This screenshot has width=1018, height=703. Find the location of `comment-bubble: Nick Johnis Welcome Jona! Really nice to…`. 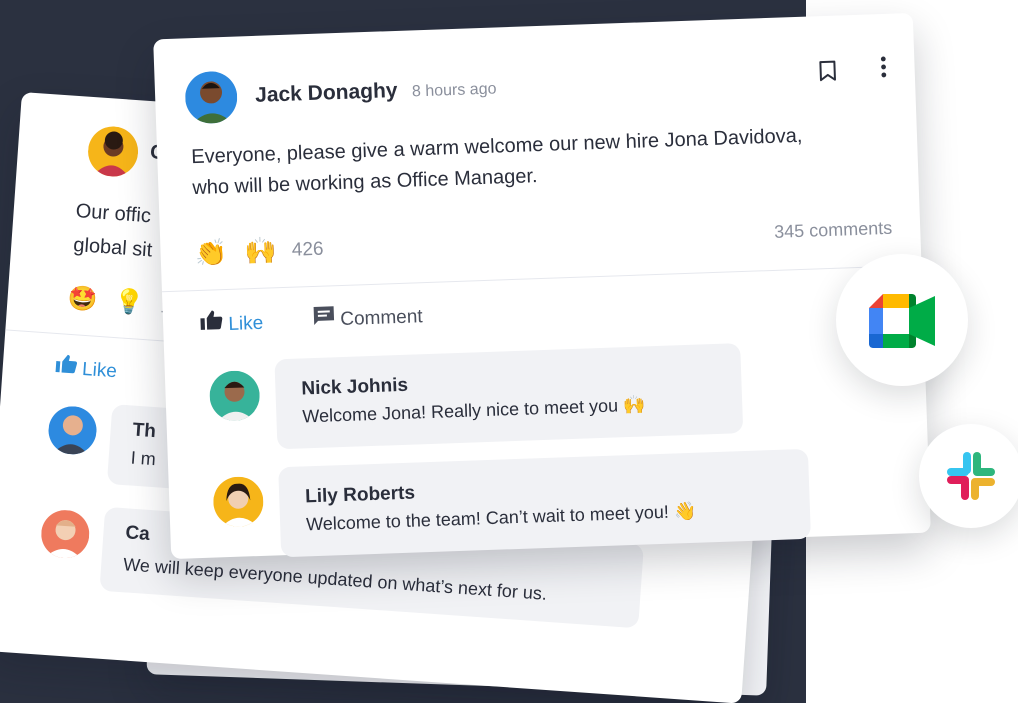

comment-bubble: Nick Johnis Welcome Jona! Really nice to… is located at coordinates (509, 396).